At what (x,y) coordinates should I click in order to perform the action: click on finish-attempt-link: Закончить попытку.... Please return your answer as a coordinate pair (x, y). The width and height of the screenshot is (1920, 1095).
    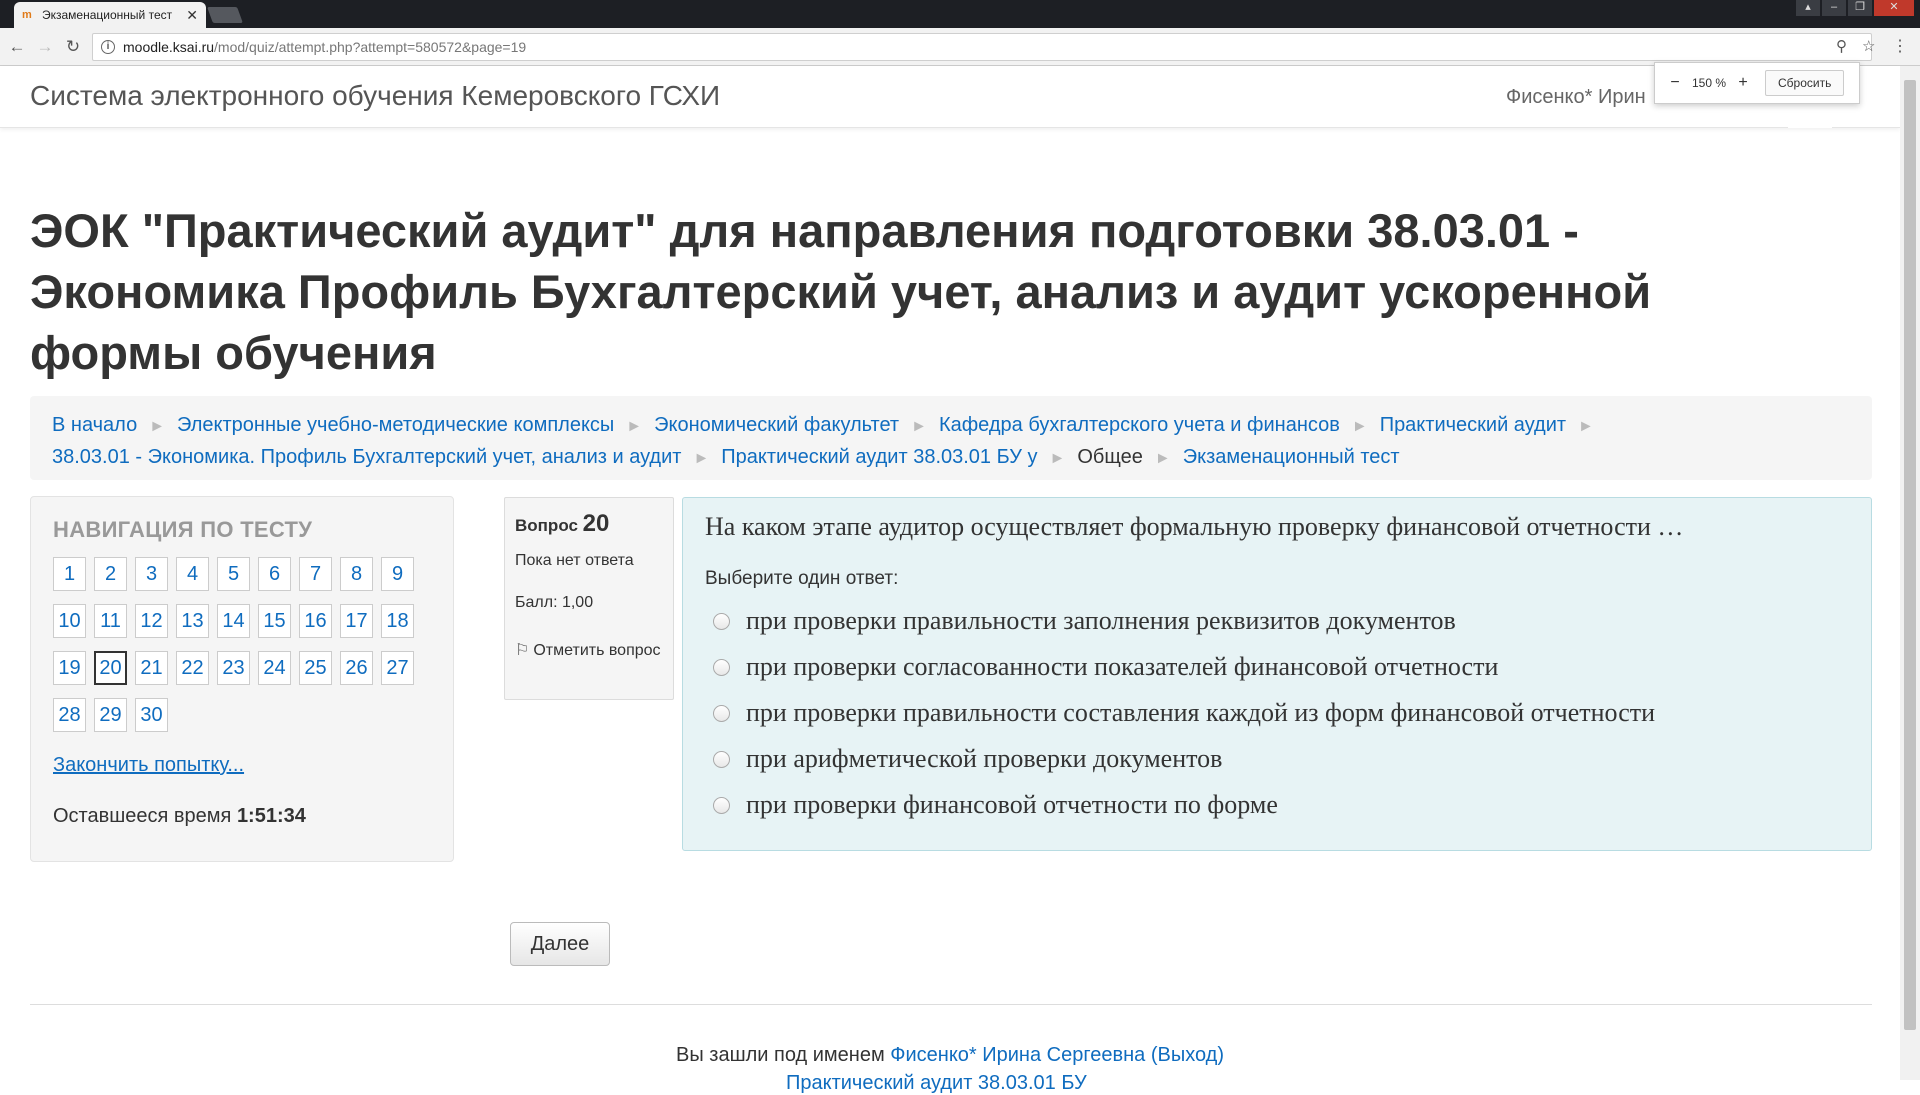
    Looking at the image, I should click on (242, 765).